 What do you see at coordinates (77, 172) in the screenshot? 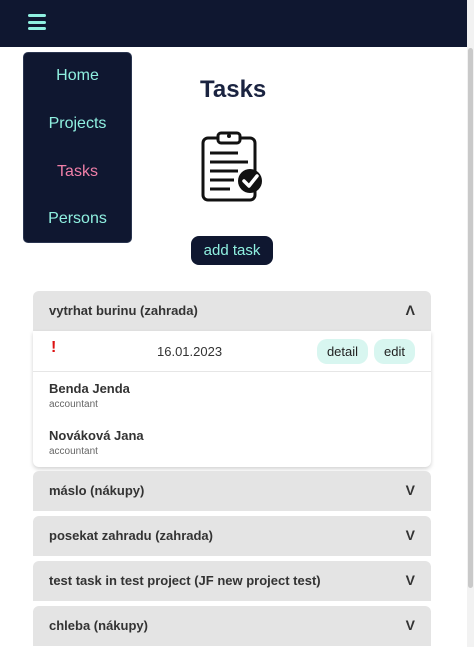
I see `nav-item-tasks: Tasks` at bounding box center [77, 172].